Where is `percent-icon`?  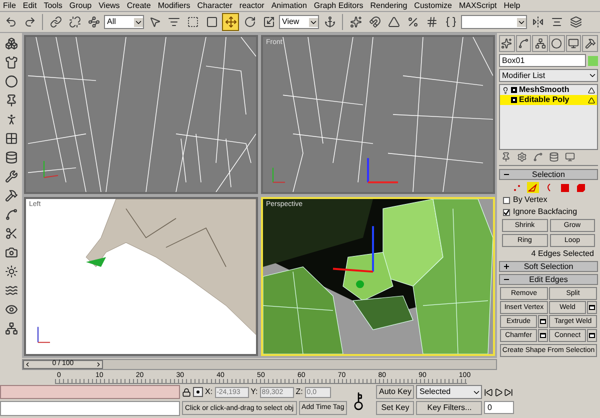 percent-icon is located at coordinates (412, 22).